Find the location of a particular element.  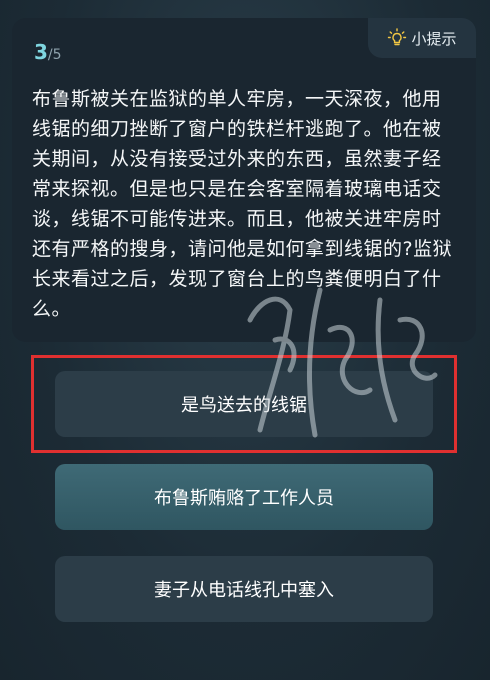

answer-option-2-label: 布鲁斯贿赂了工作人员 is located at coordinates (244, 498).